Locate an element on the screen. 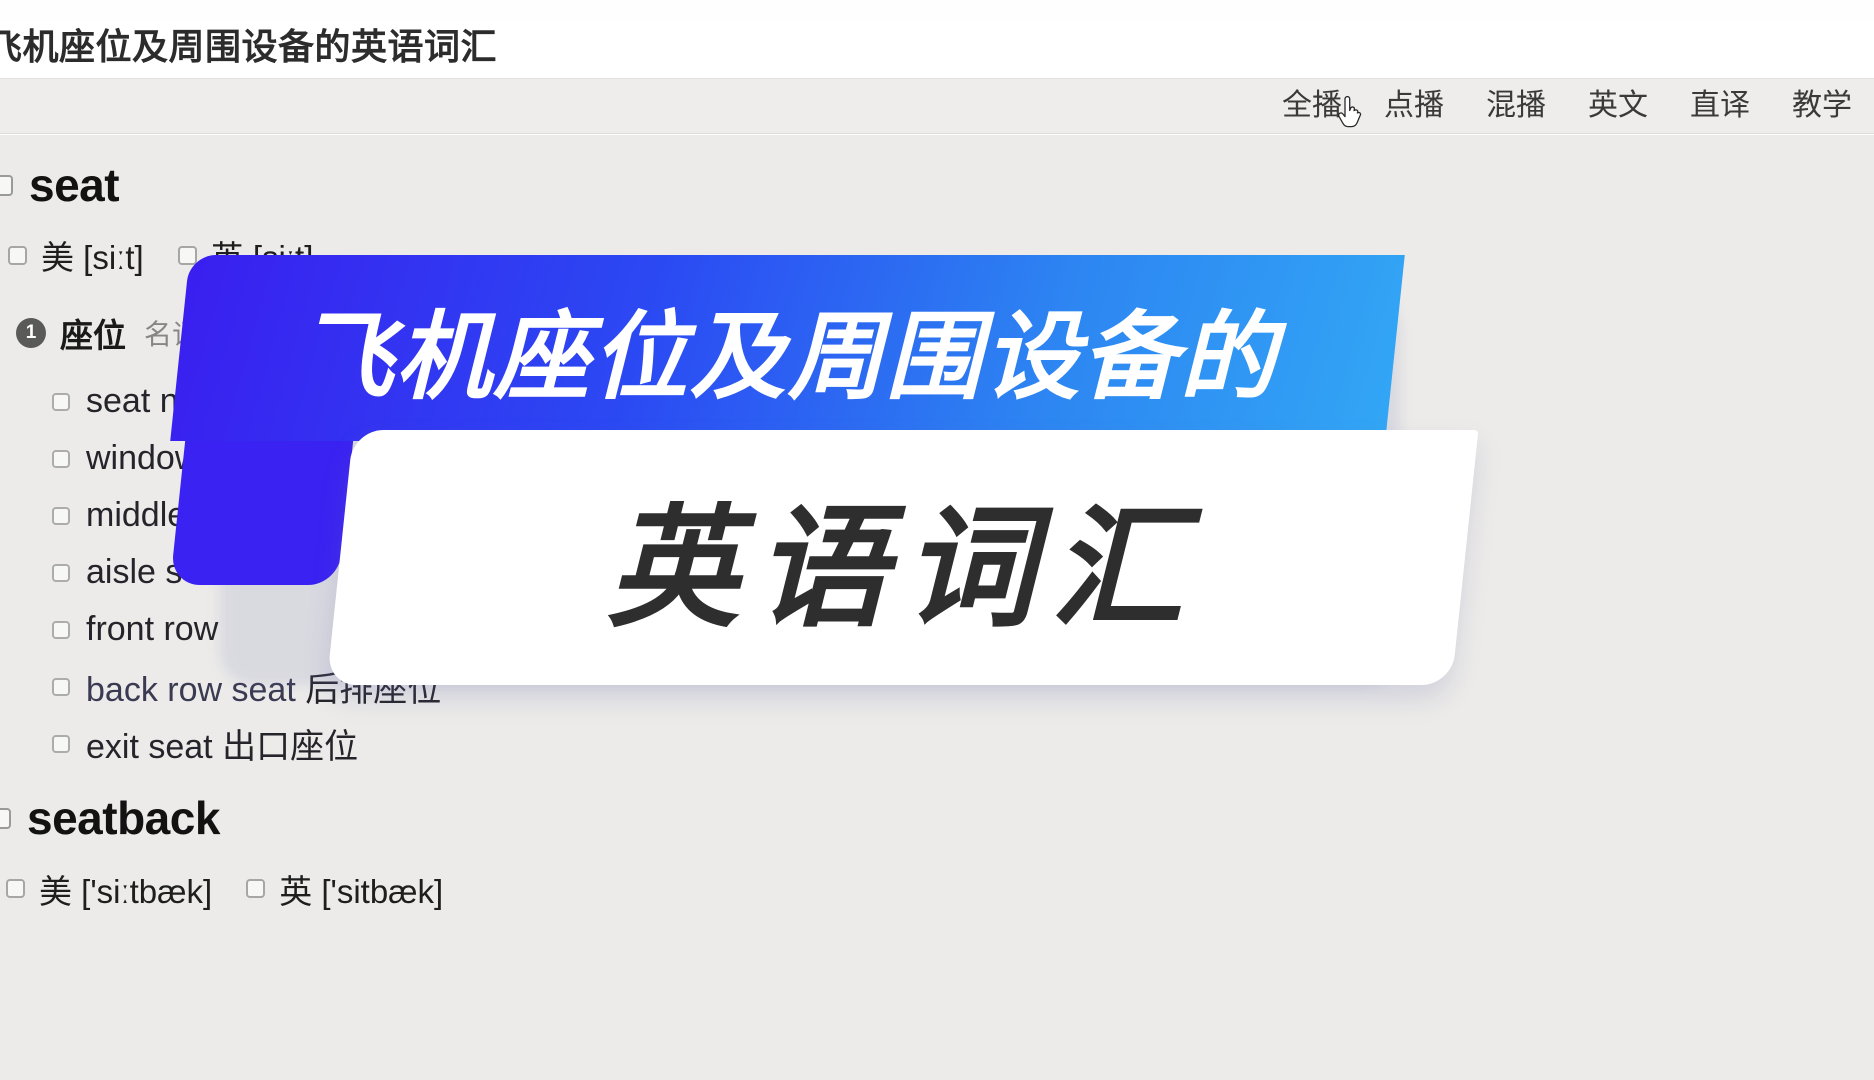  phrase-checkbox-aisle-seat is located at coordinates (61, 572).